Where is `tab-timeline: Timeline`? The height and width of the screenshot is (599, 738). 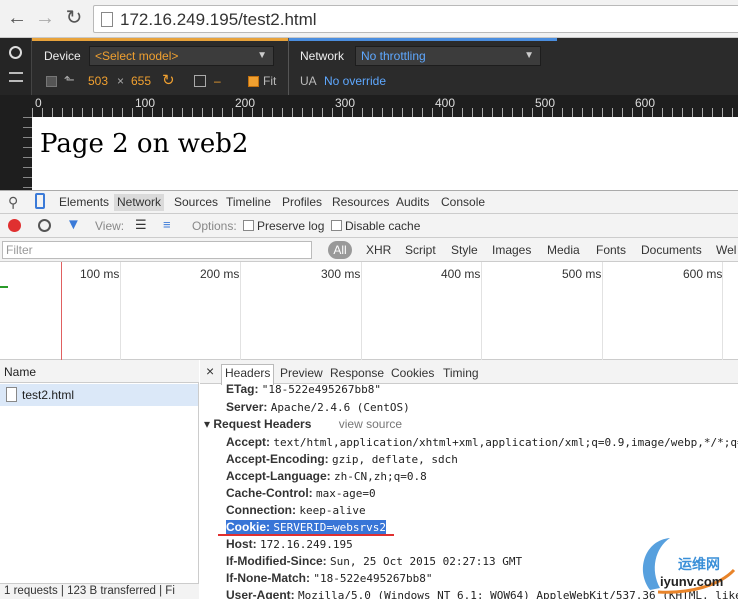
tab-timeline: Timeline is located at coordinates (248, 202).